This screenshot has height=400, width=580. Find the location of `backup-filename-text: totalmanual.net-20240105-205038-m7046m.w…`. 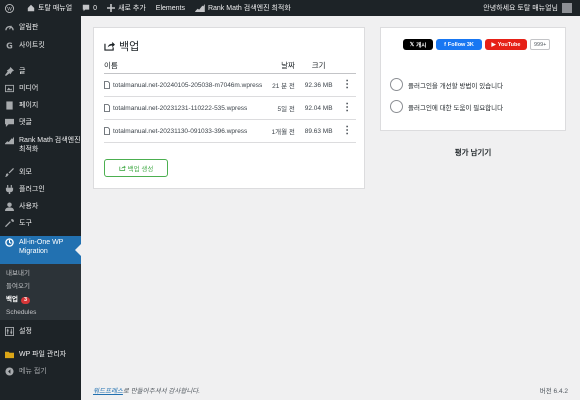

backup-filename-text: totalmanual.net-20240105-205038-m7046m.w… is located at coordinates (188, 85).